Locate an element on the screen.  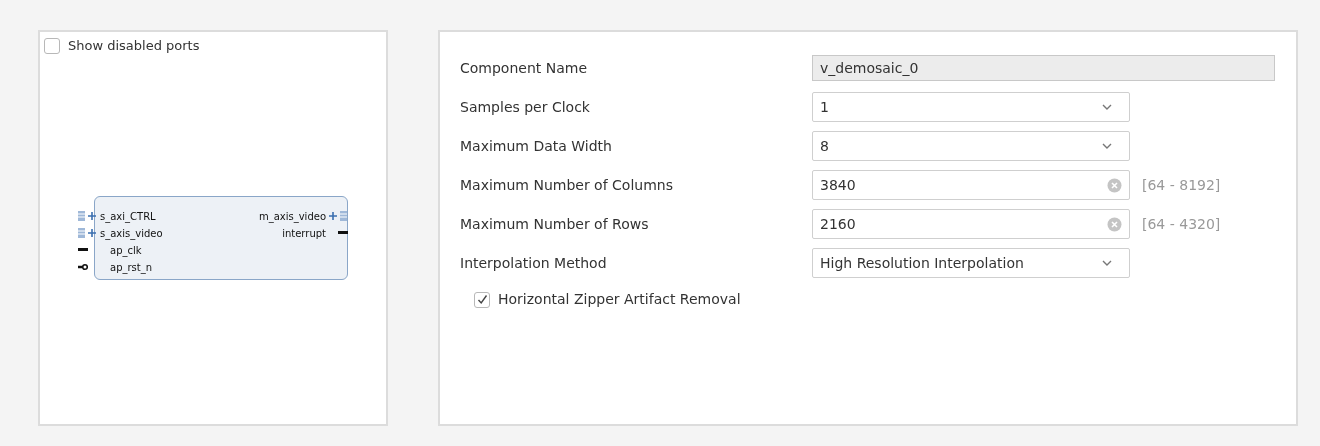
dropdown: 8 is located at coordinates (971, 146).